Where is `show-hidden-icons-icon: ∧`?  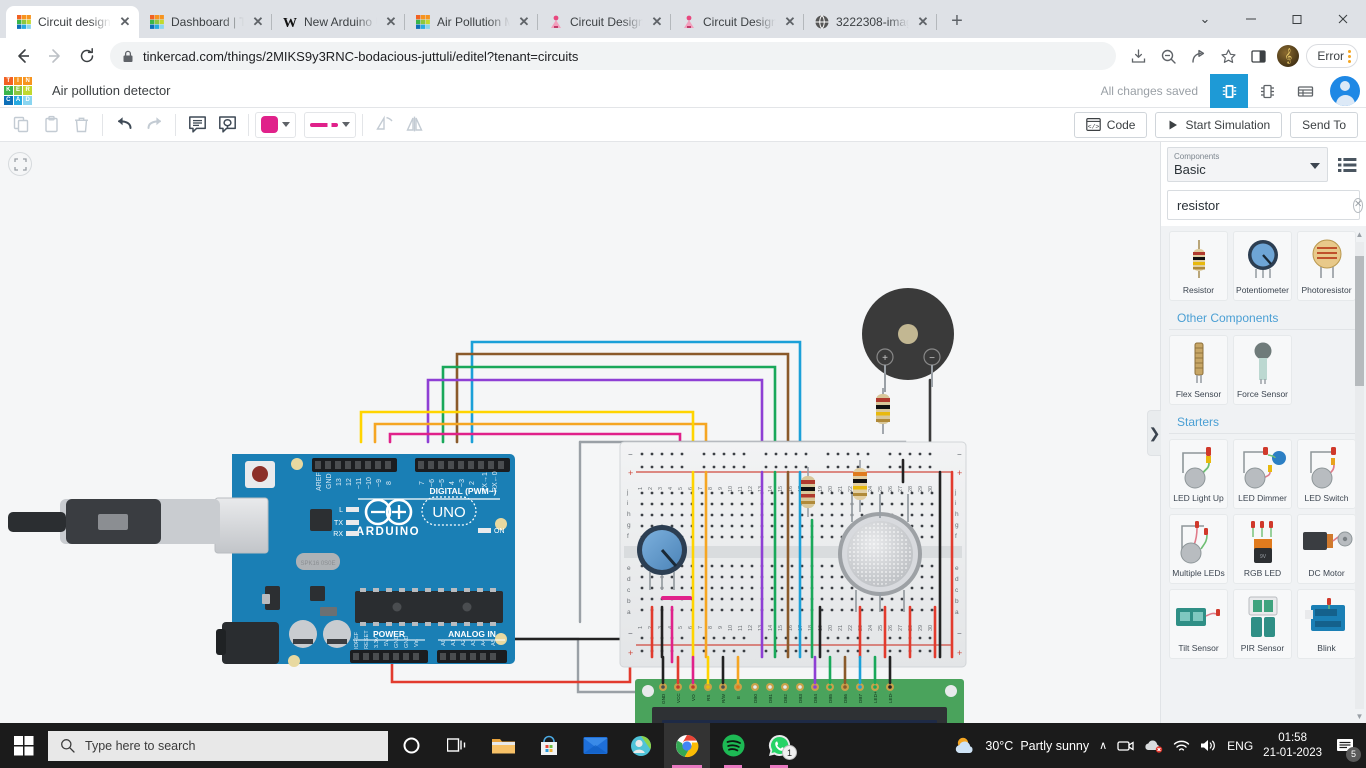 show-hidden-icons-icon: ∧ is located at coordinates (1103, 745).